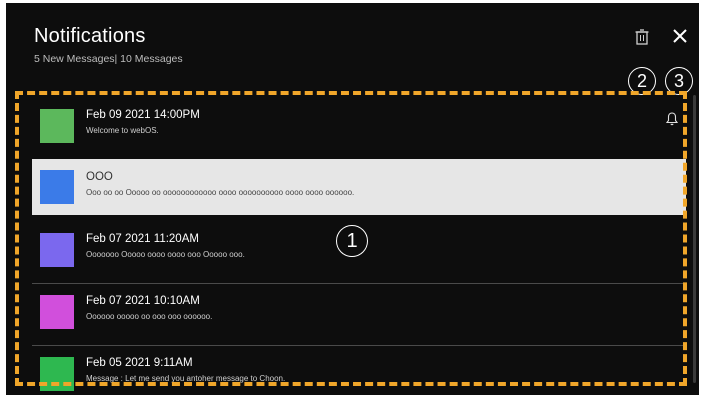 The image size is (703, 400). I want to click on bell-icon, so click(672, 119).